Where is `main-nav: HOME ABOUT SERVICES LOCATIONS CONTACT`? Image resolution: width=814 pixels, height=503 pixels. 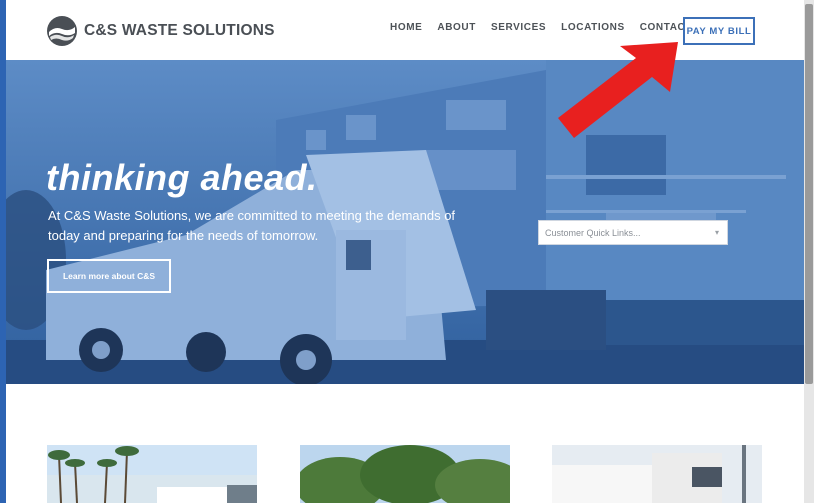
main-nav: HOME ABOUT SERVICES LOCATIONS CONTACT is located at coordinates (548, 27).